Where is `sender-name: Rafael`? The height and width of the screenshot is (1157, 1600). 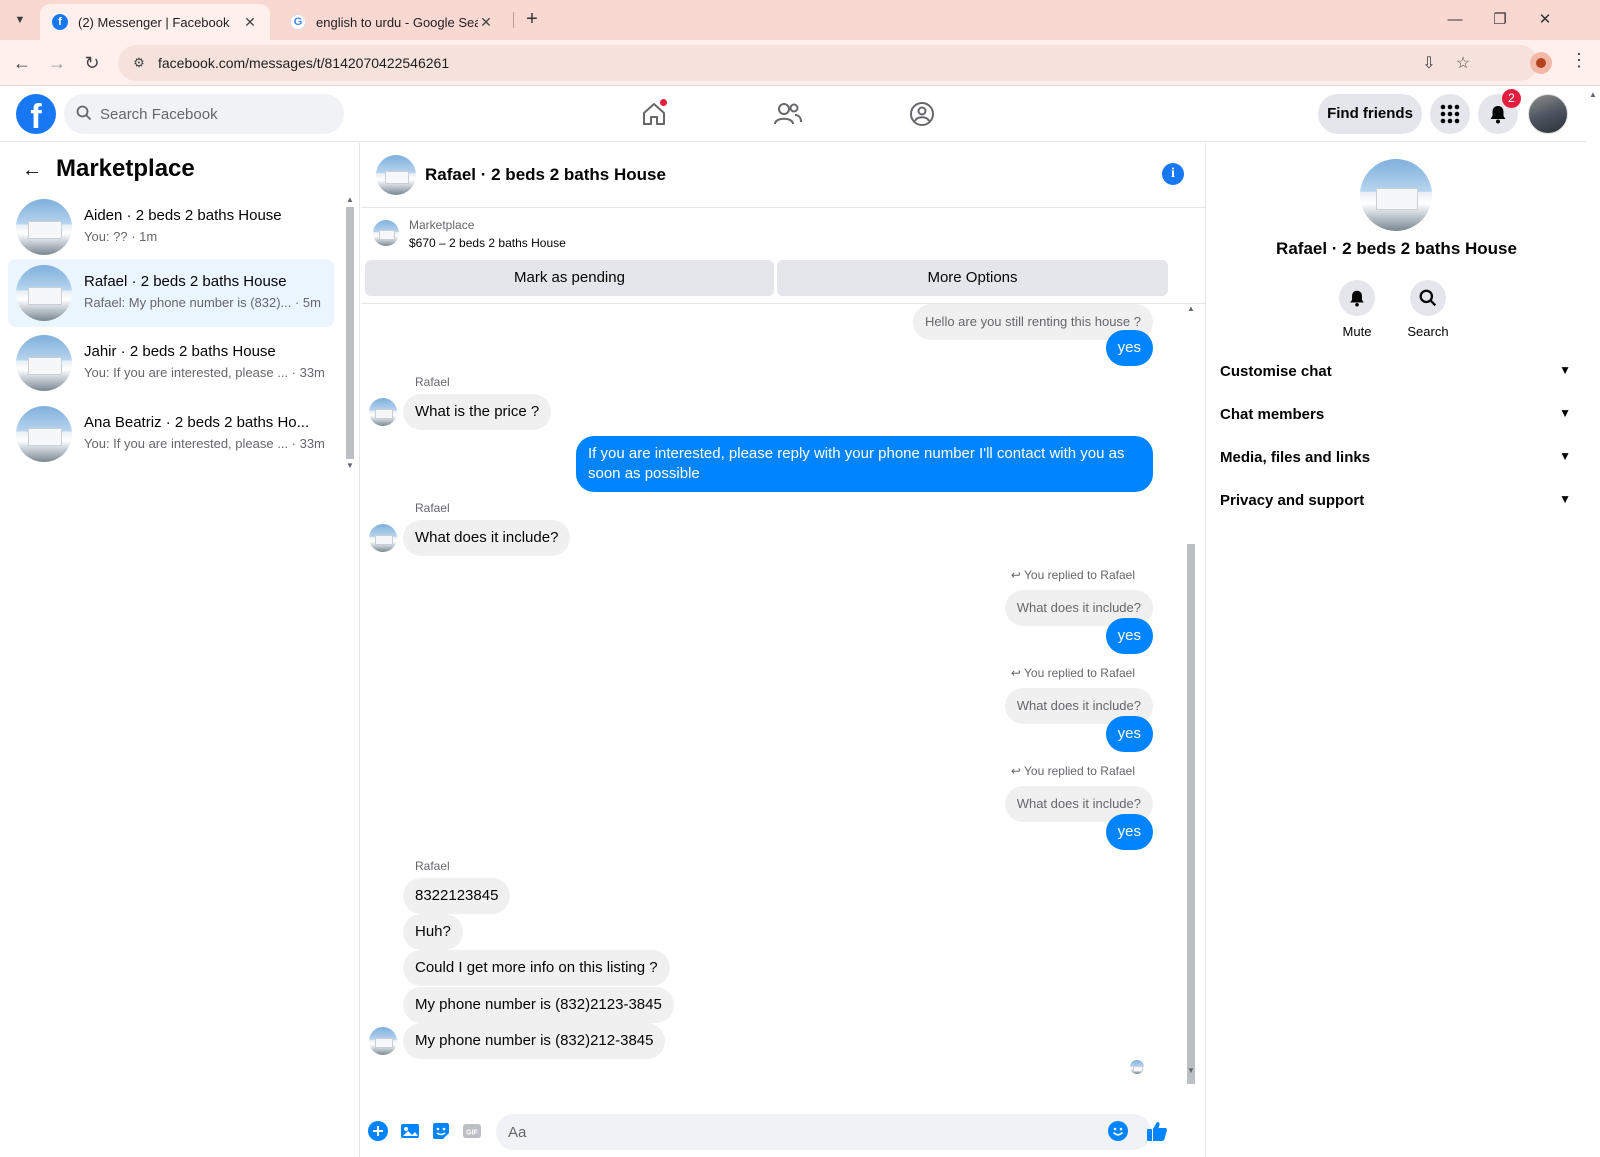 sender-name: Rafael is located at coordinates (432, 382).